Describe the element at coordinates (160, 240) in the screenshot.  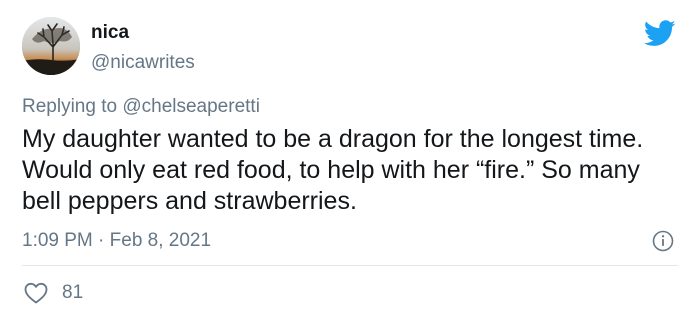
I see `tweet-date: Feb 8, 2021` at that location.